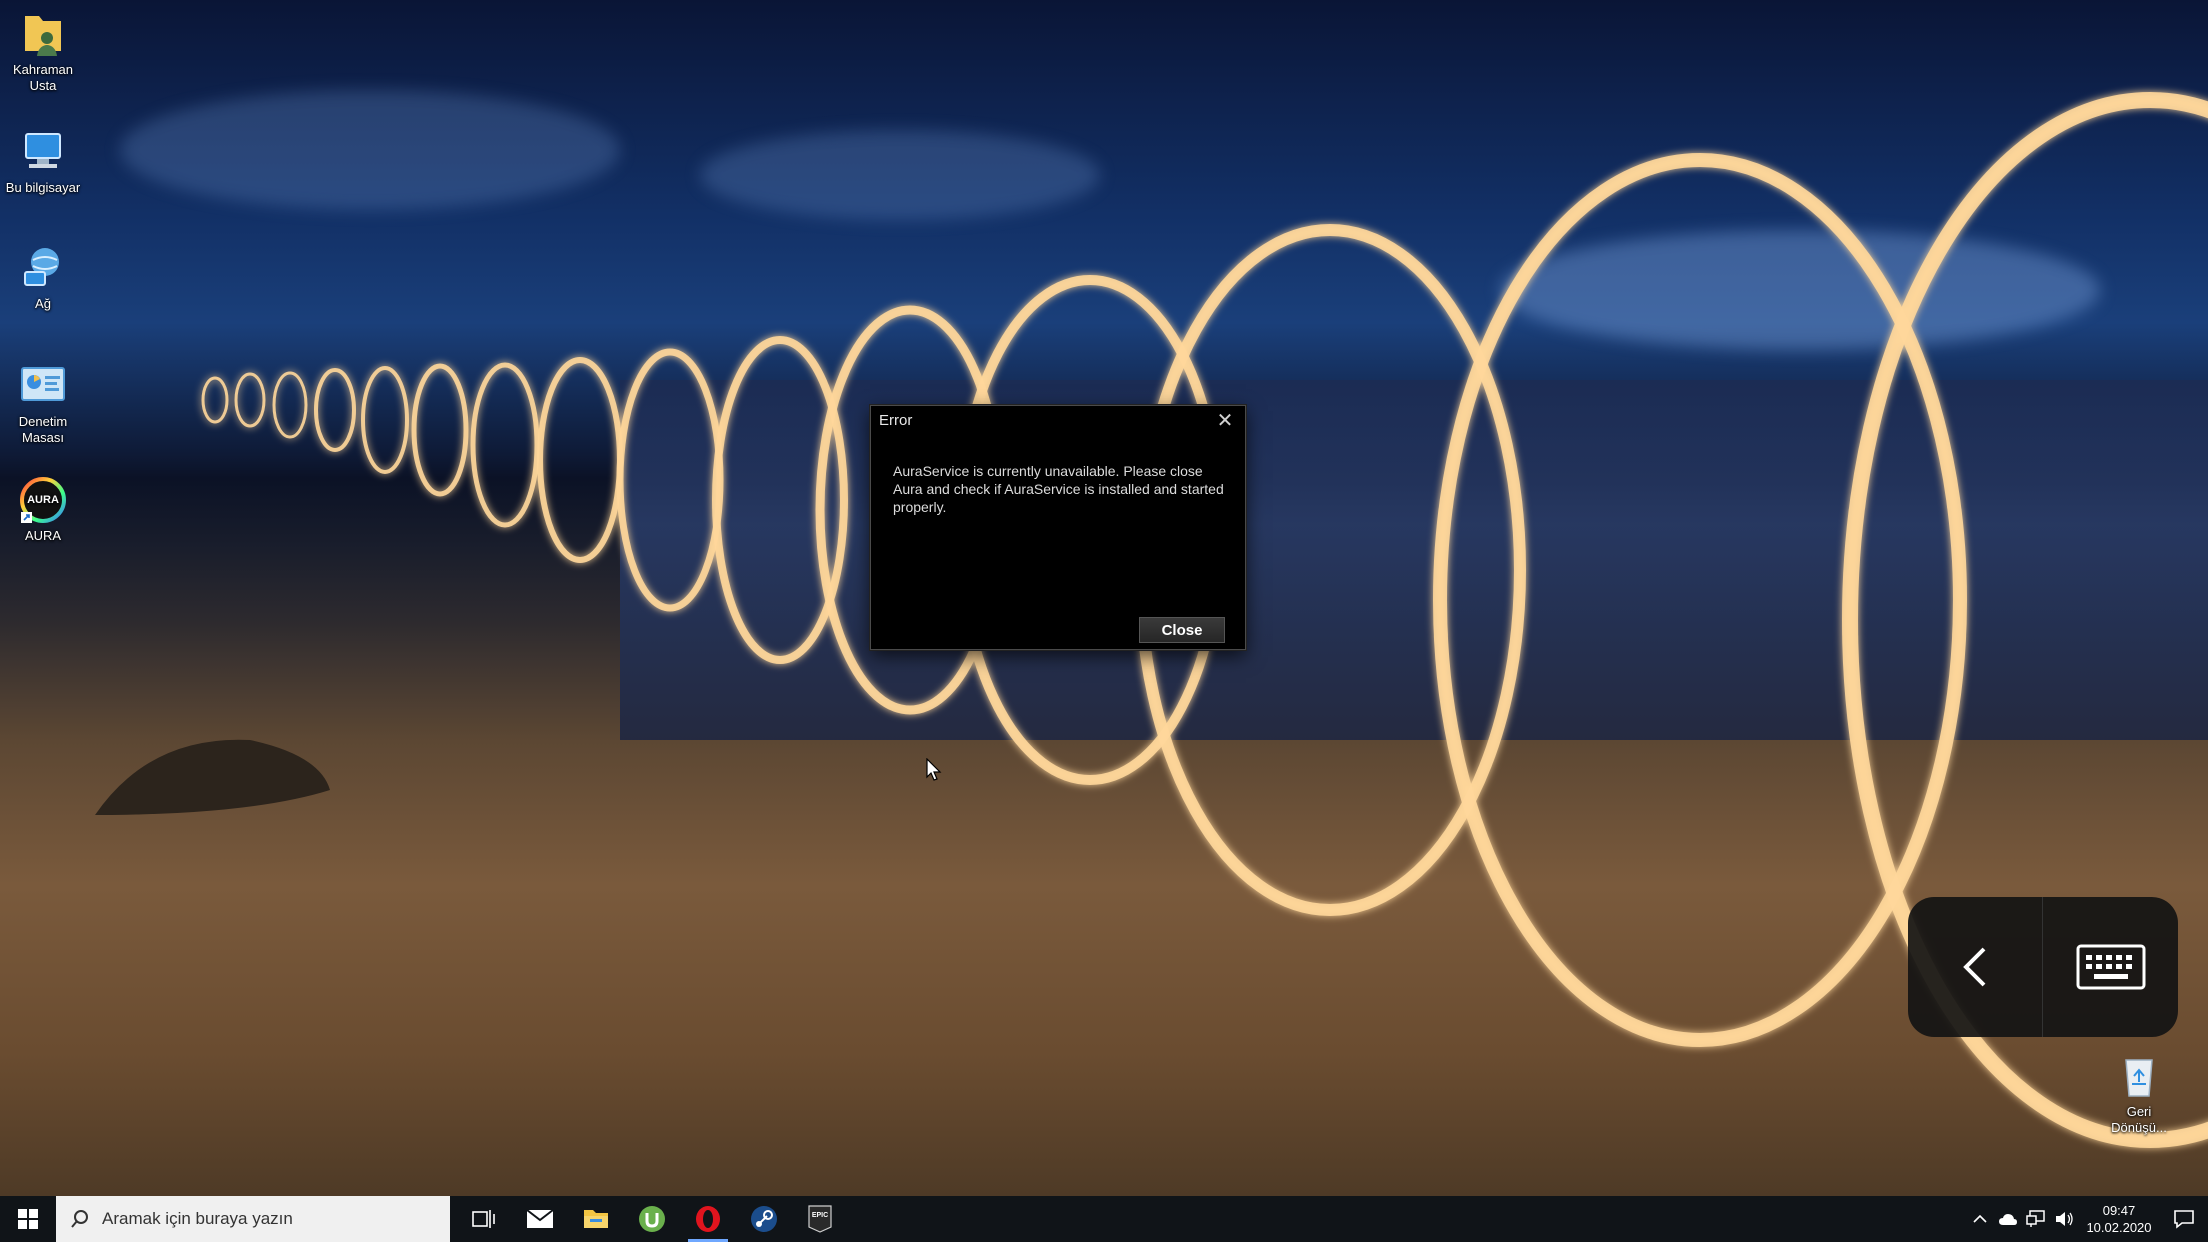  Describe the element at coordinates (2119, 1227) in the screenshot. I see `clock-date: 10.02.2020` at that location.